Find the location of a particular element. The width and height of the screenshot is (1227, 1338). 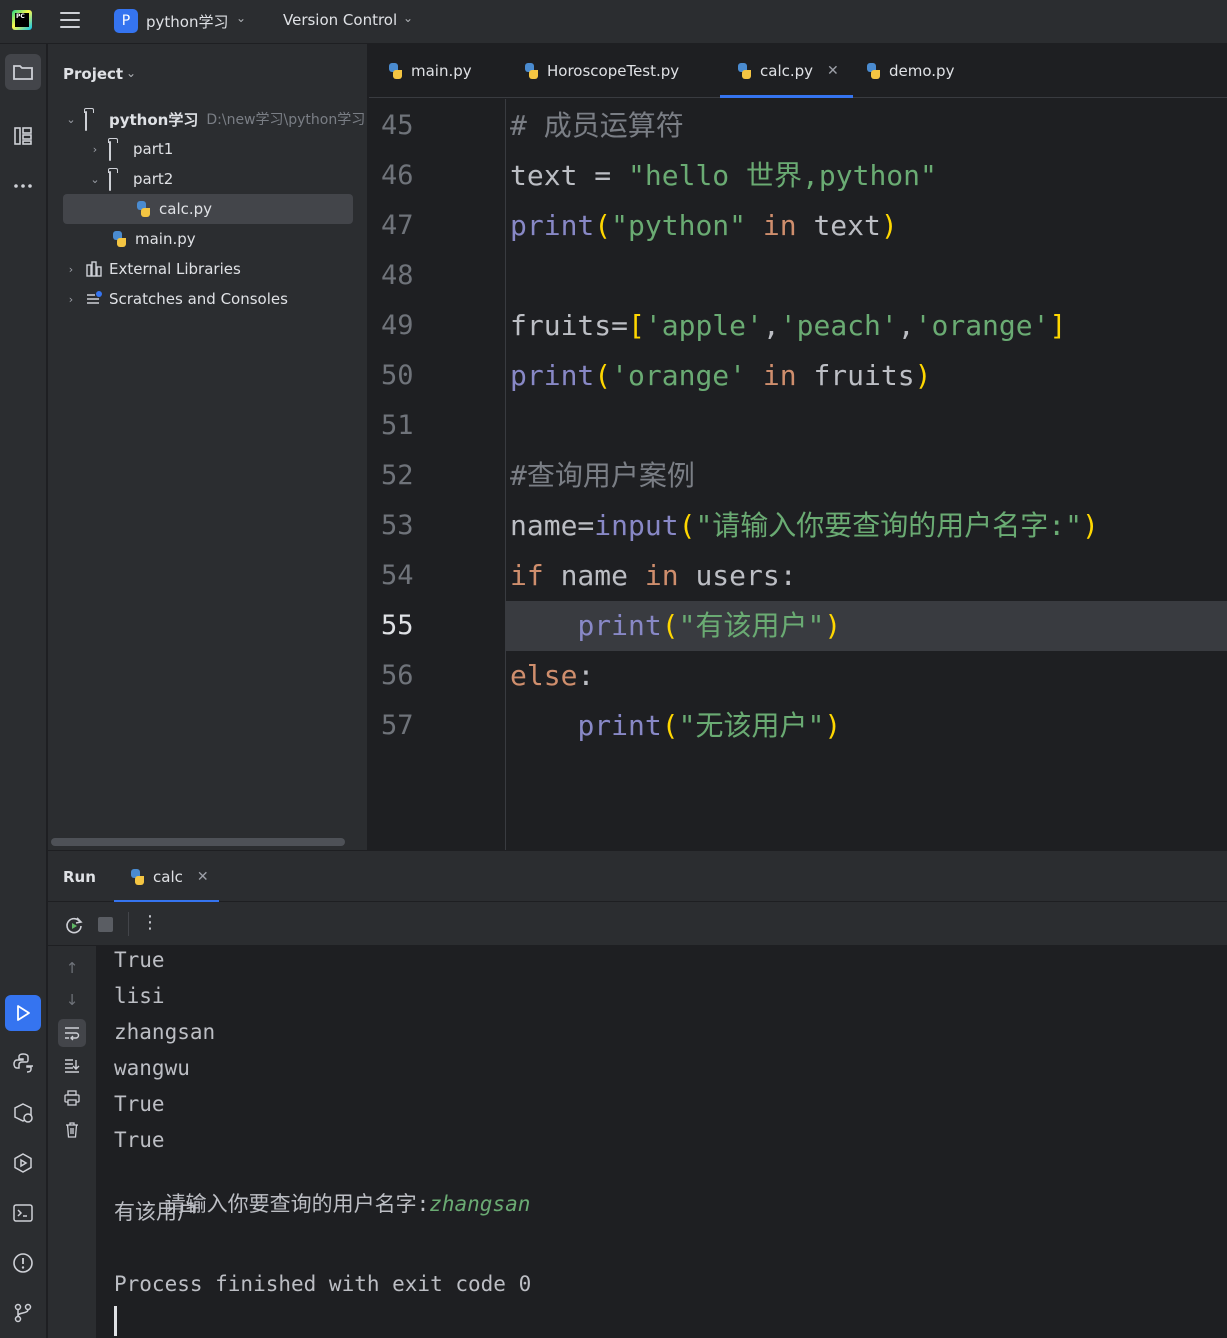

more-tools-icon is located at coordinates (23, 186).